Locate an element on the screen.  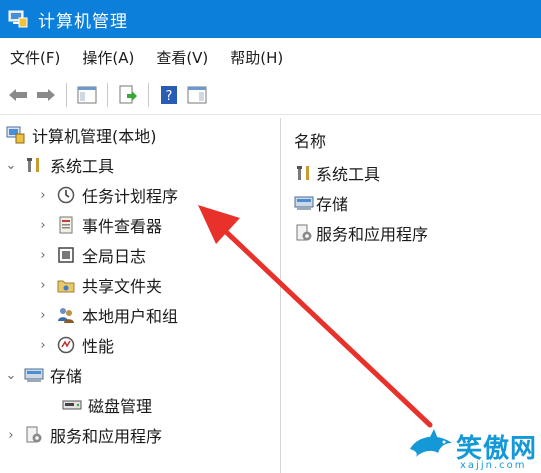
shark-logo-icon is located at coordinates (432, 447).